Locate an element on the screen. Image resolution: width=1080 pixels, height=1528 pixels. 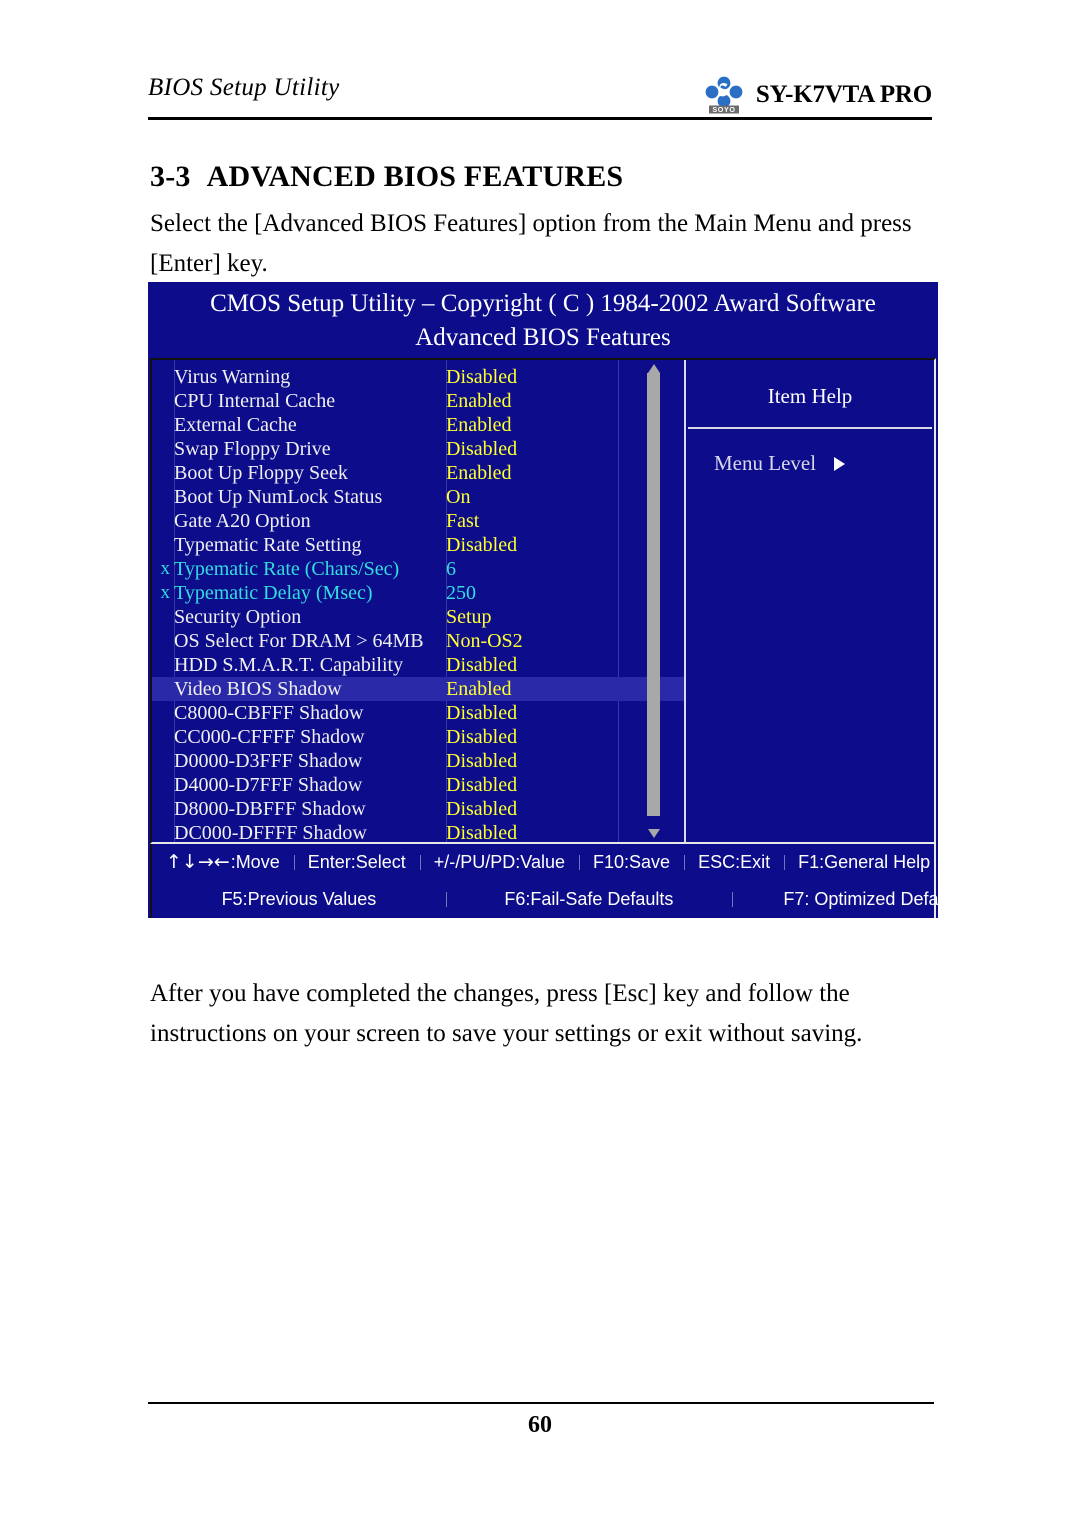
footer-divider is located at coordinates (541, 1403).